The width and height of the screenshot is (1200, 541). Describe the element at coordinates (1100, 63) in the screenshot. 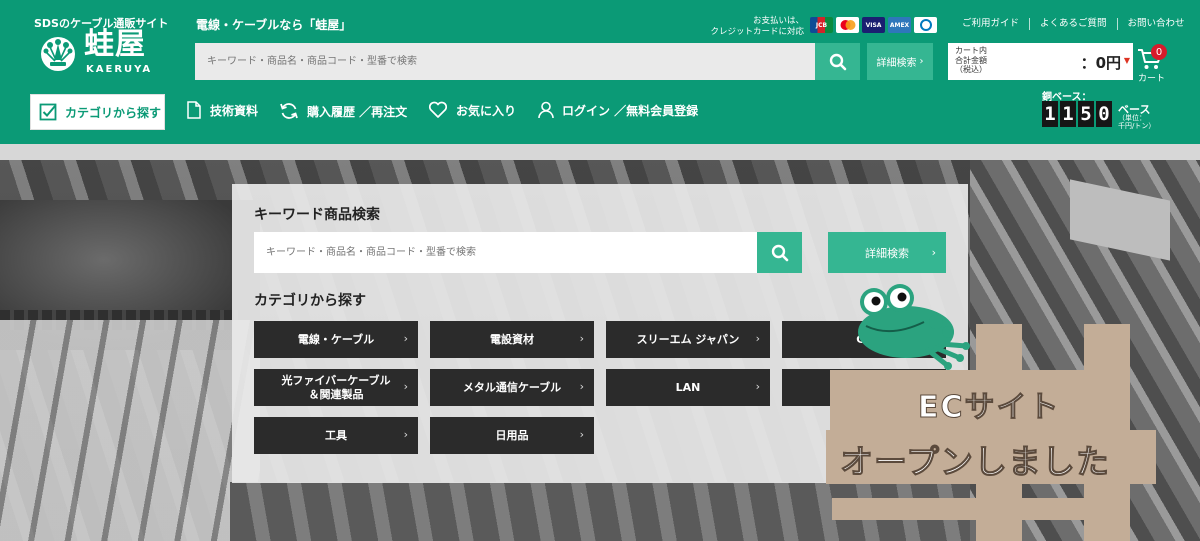

I see `cart-total-amount: ：0円` at that location.